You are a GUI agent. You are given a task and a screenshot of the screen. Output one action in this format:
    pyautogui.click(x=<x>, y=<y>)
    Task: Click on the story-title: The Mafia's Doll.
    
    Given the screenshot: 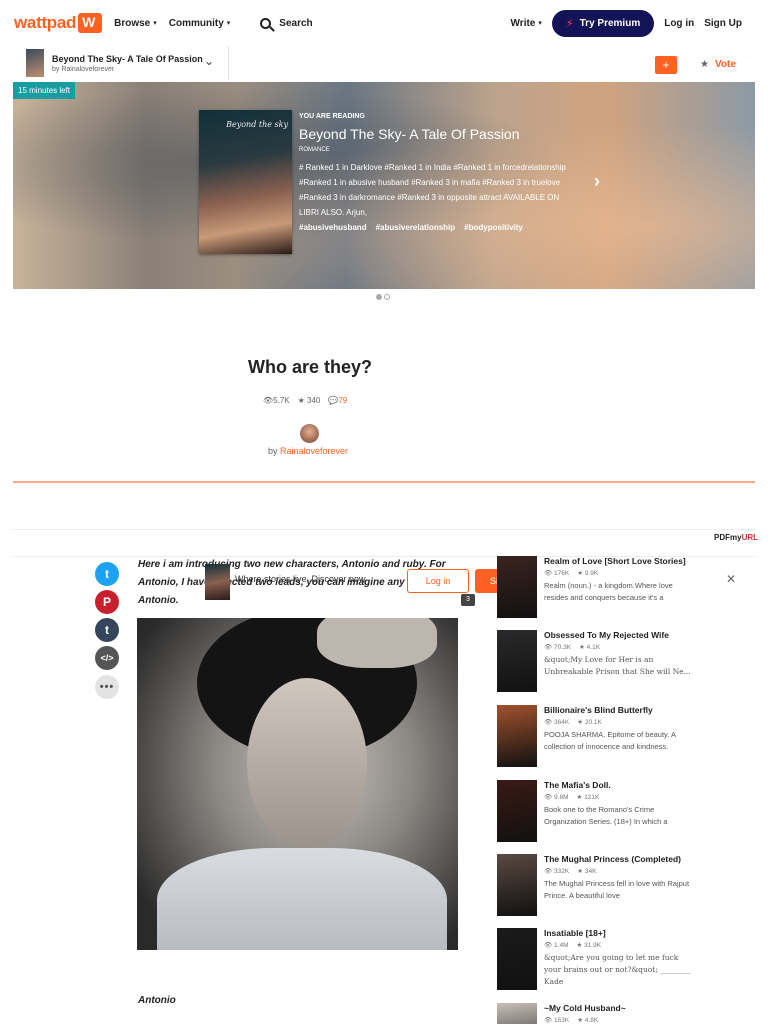 What is the action you would take?
    pyautogui.click(x=619, y=785)
    